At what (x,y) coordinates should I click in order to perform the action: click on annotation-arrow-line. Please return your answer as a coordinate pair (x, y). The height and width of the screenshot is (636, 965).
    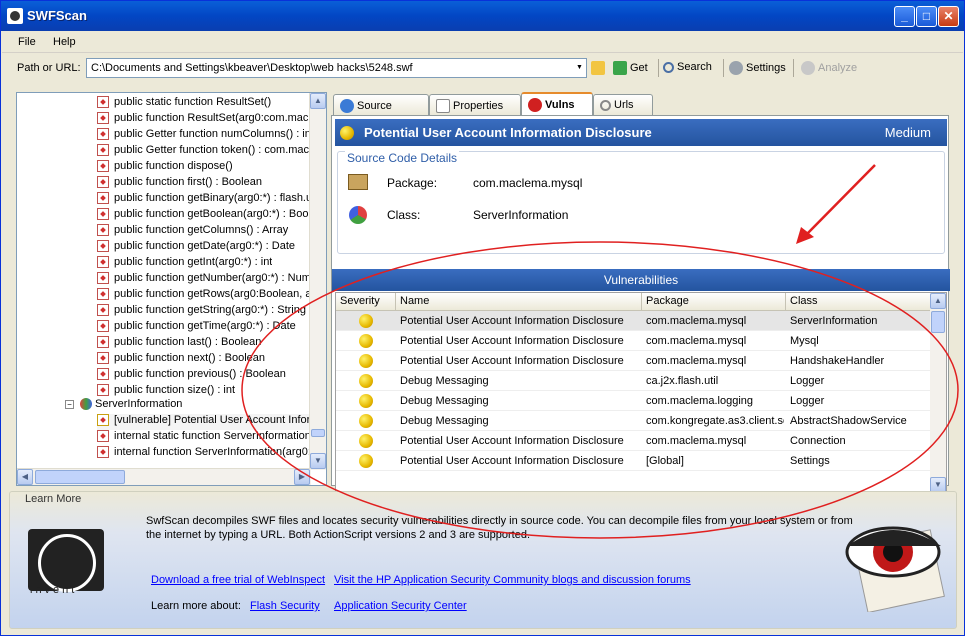
    Looking at the image, I should click on (840, 200).